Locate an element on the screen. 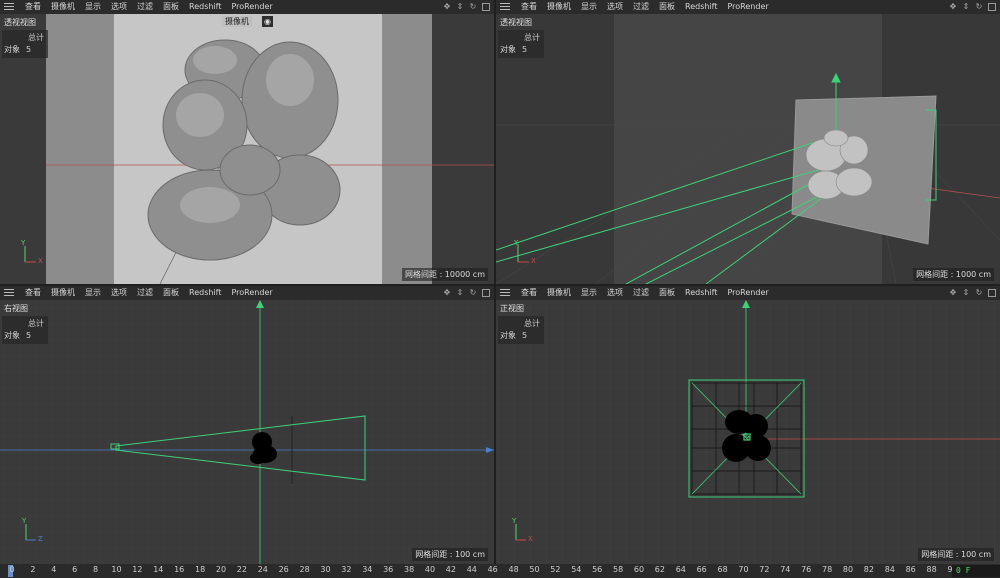 This screenshot has height=578, width=1000. timeline-tick-label: 58 is located at coordinates (618, 569).